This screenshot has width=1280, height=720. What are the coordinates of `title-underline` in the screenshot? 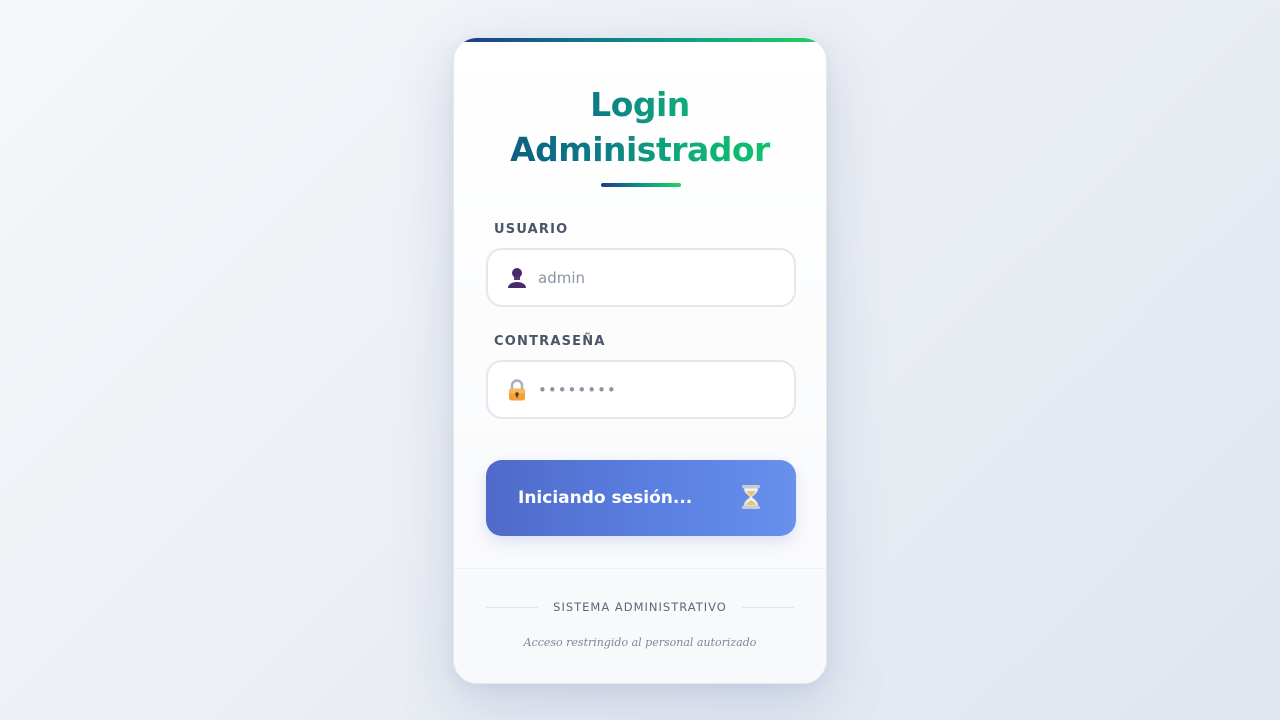 It's located at (641, 185).